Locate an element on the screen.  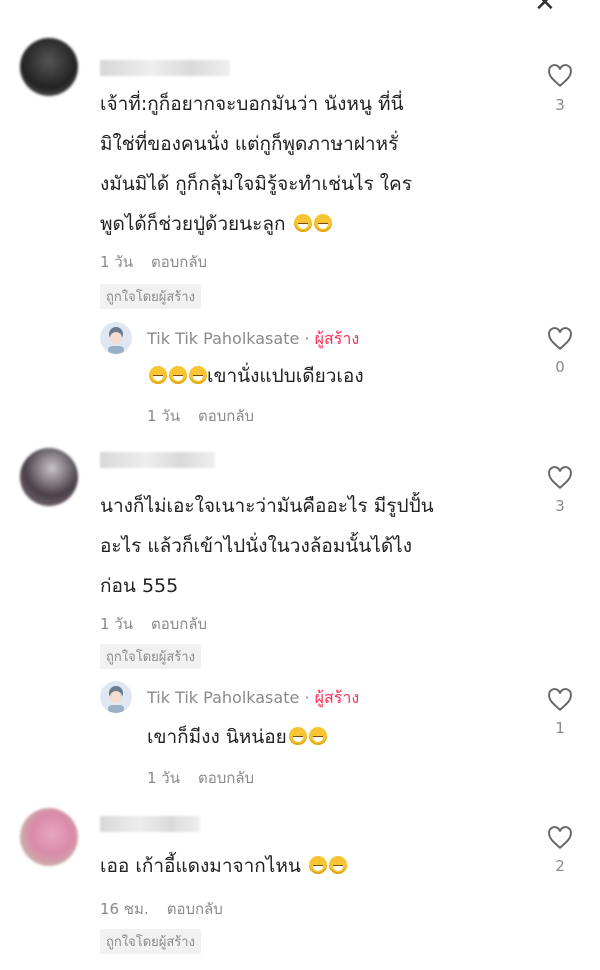
like-count: 0 is located at coordinates (560, 367).